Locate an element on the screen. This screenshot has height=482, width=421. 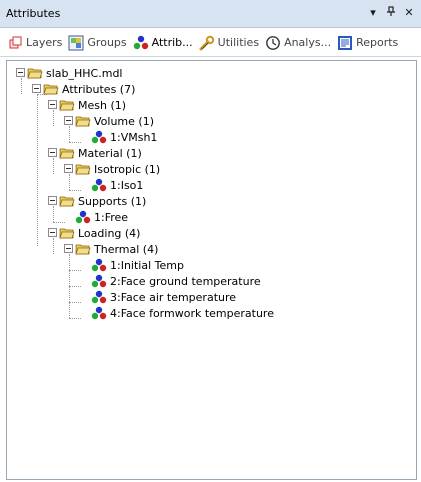
dropdown-icon: ▾ is located at coordinates (373, 13).